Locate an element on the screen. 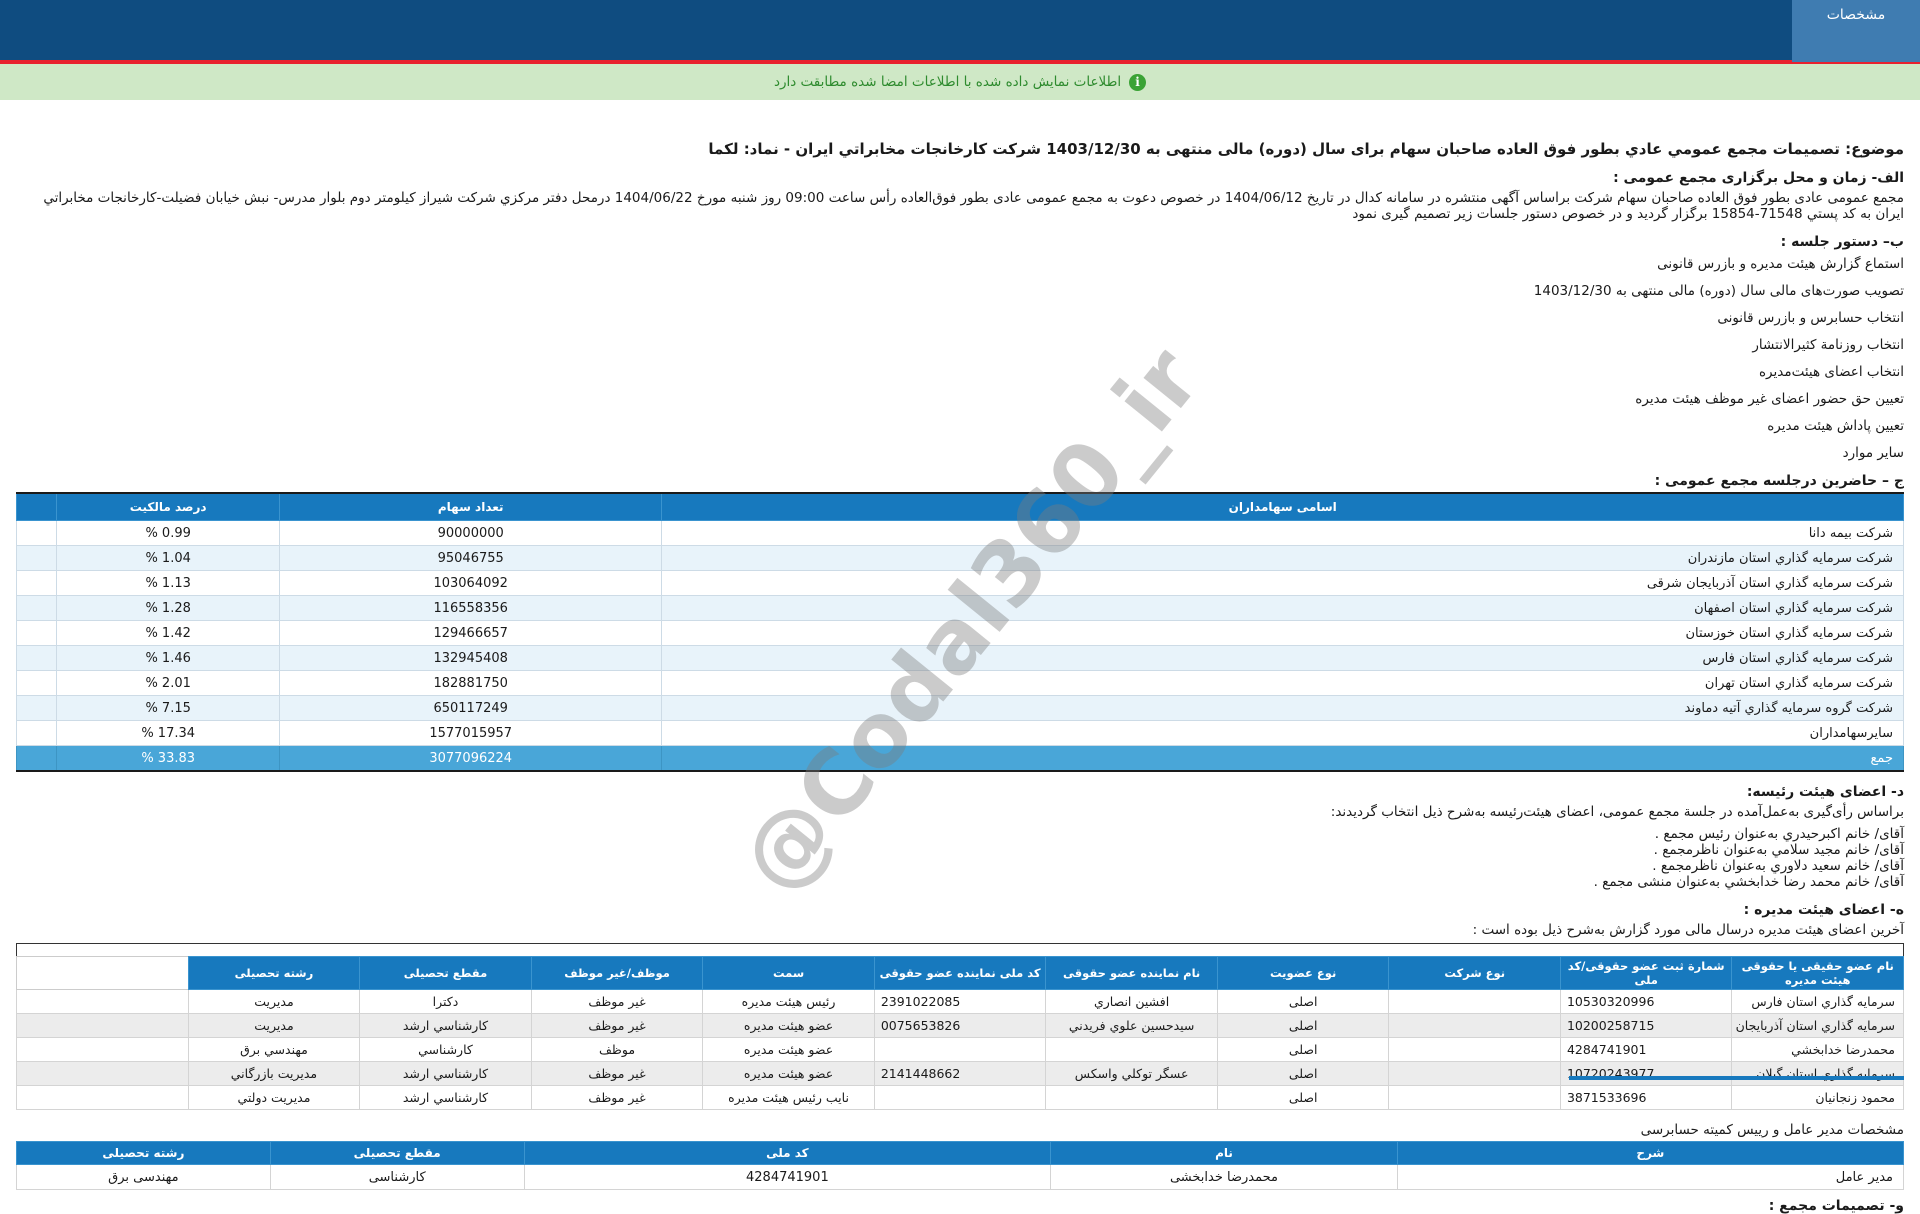 The width and height of the screenshot is (1920, 1214). table-cell: دکترا is located at coordinates (445, 1001).